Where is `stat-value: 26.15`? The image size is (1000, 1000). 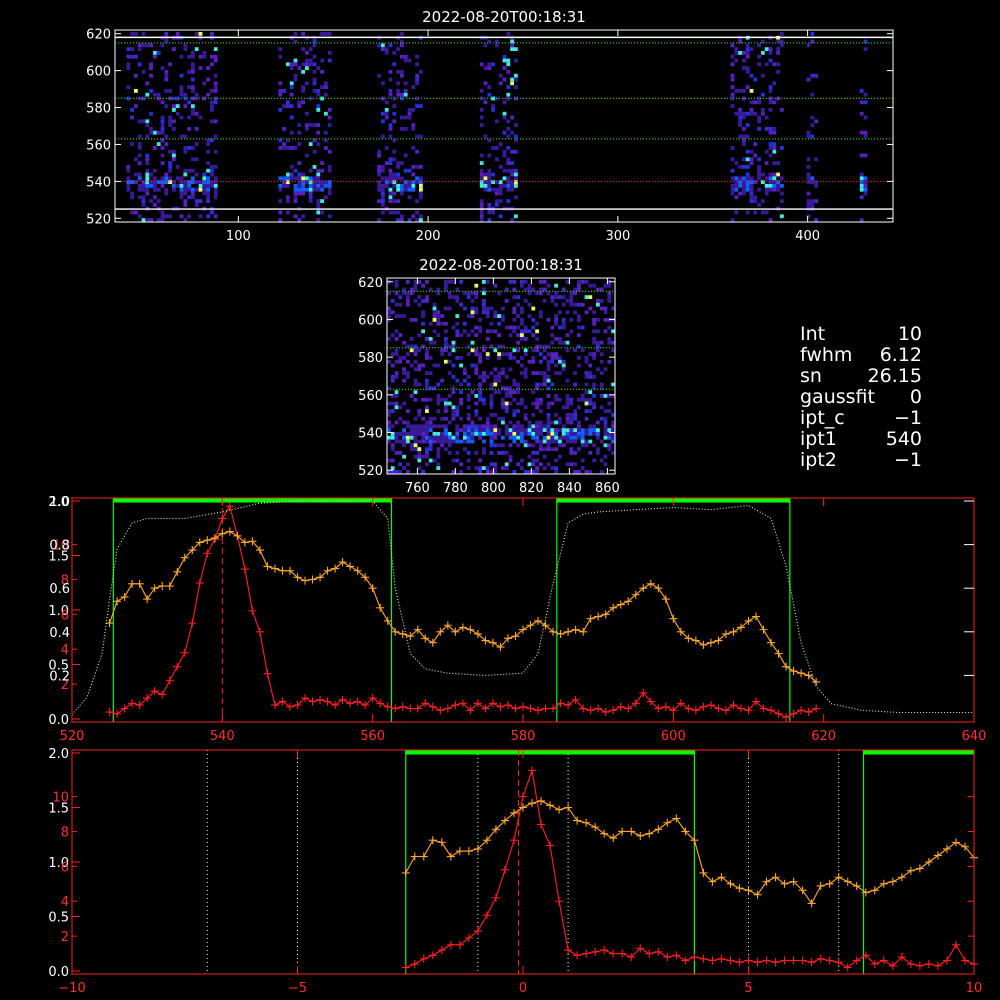 stat-value: 26.15 is located at coordinates (895, 376).